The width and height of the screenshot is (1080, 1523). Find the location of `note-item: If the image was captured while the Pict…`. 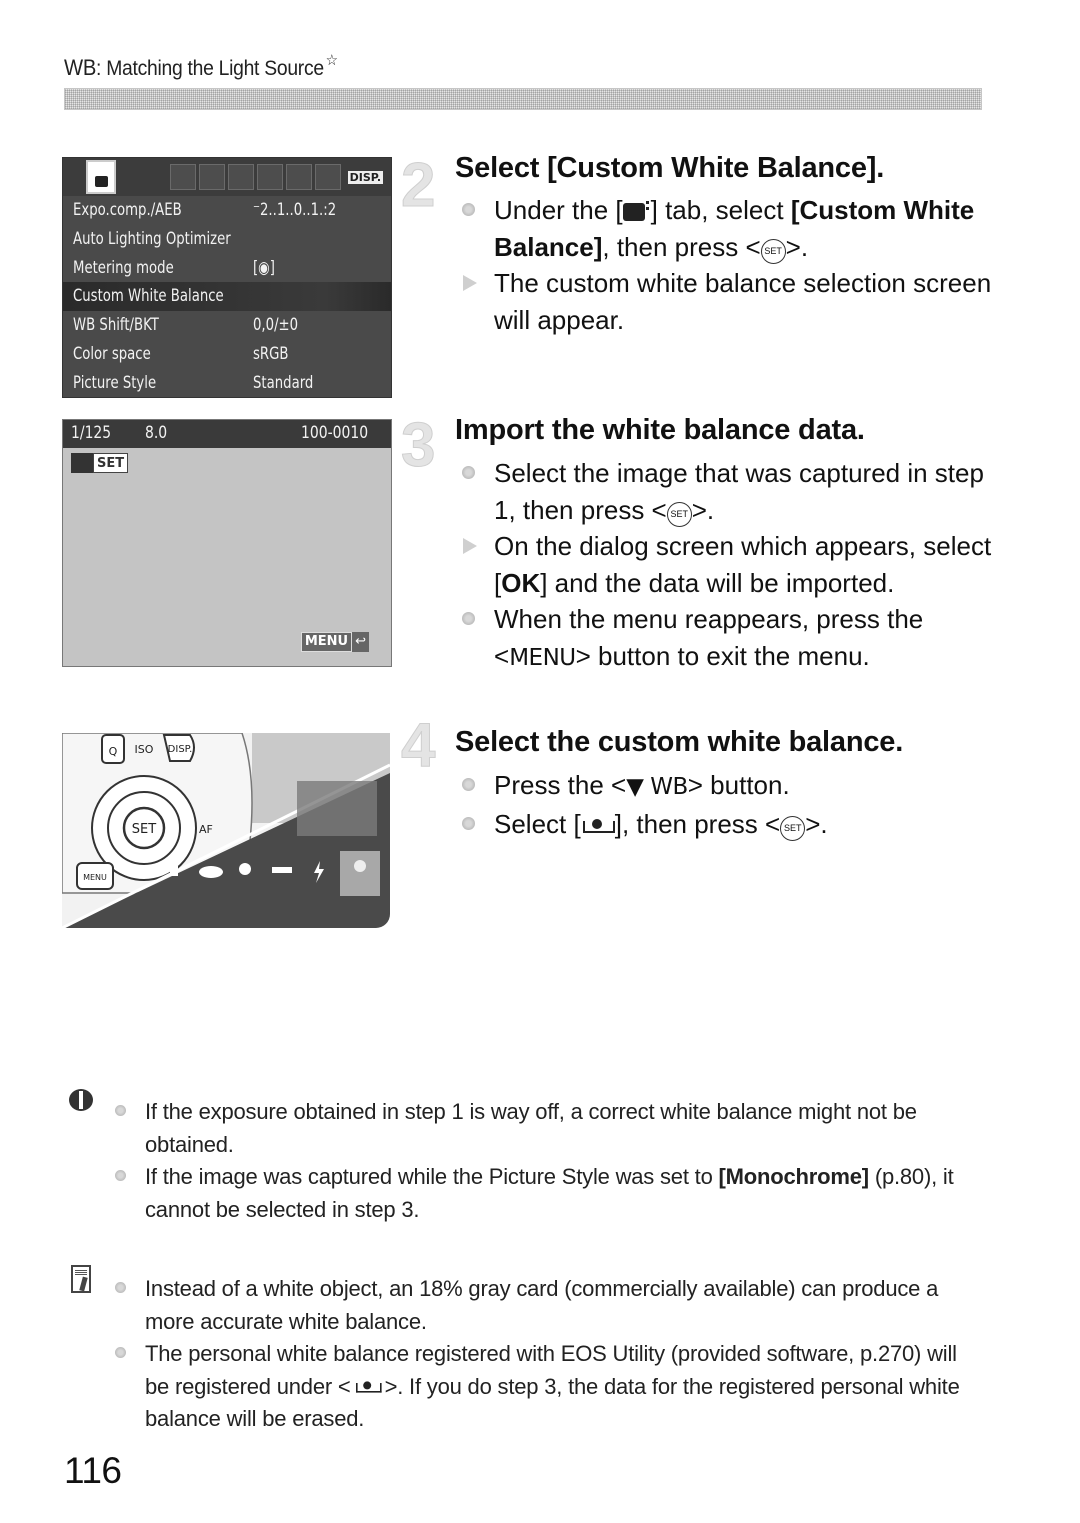

note-item: If the image was captured while the Pict… is located at coordinates (534, 1193).